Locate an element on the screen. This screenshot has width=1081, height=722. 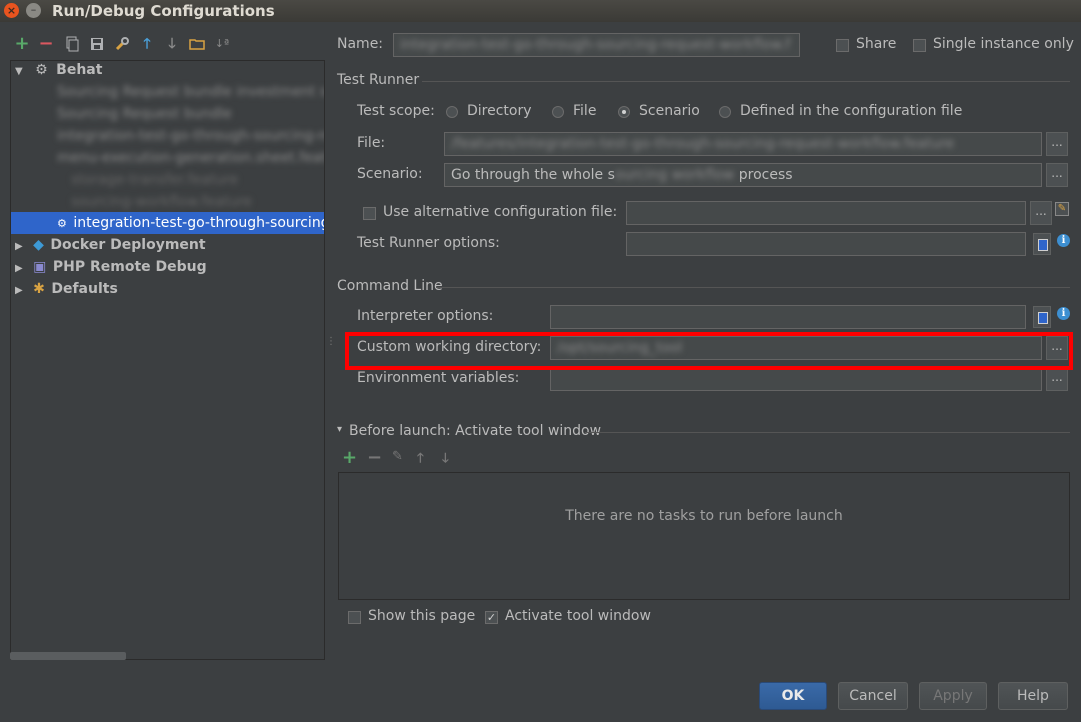
scope-directory-label: Directory is located at coordinates (499, 111).